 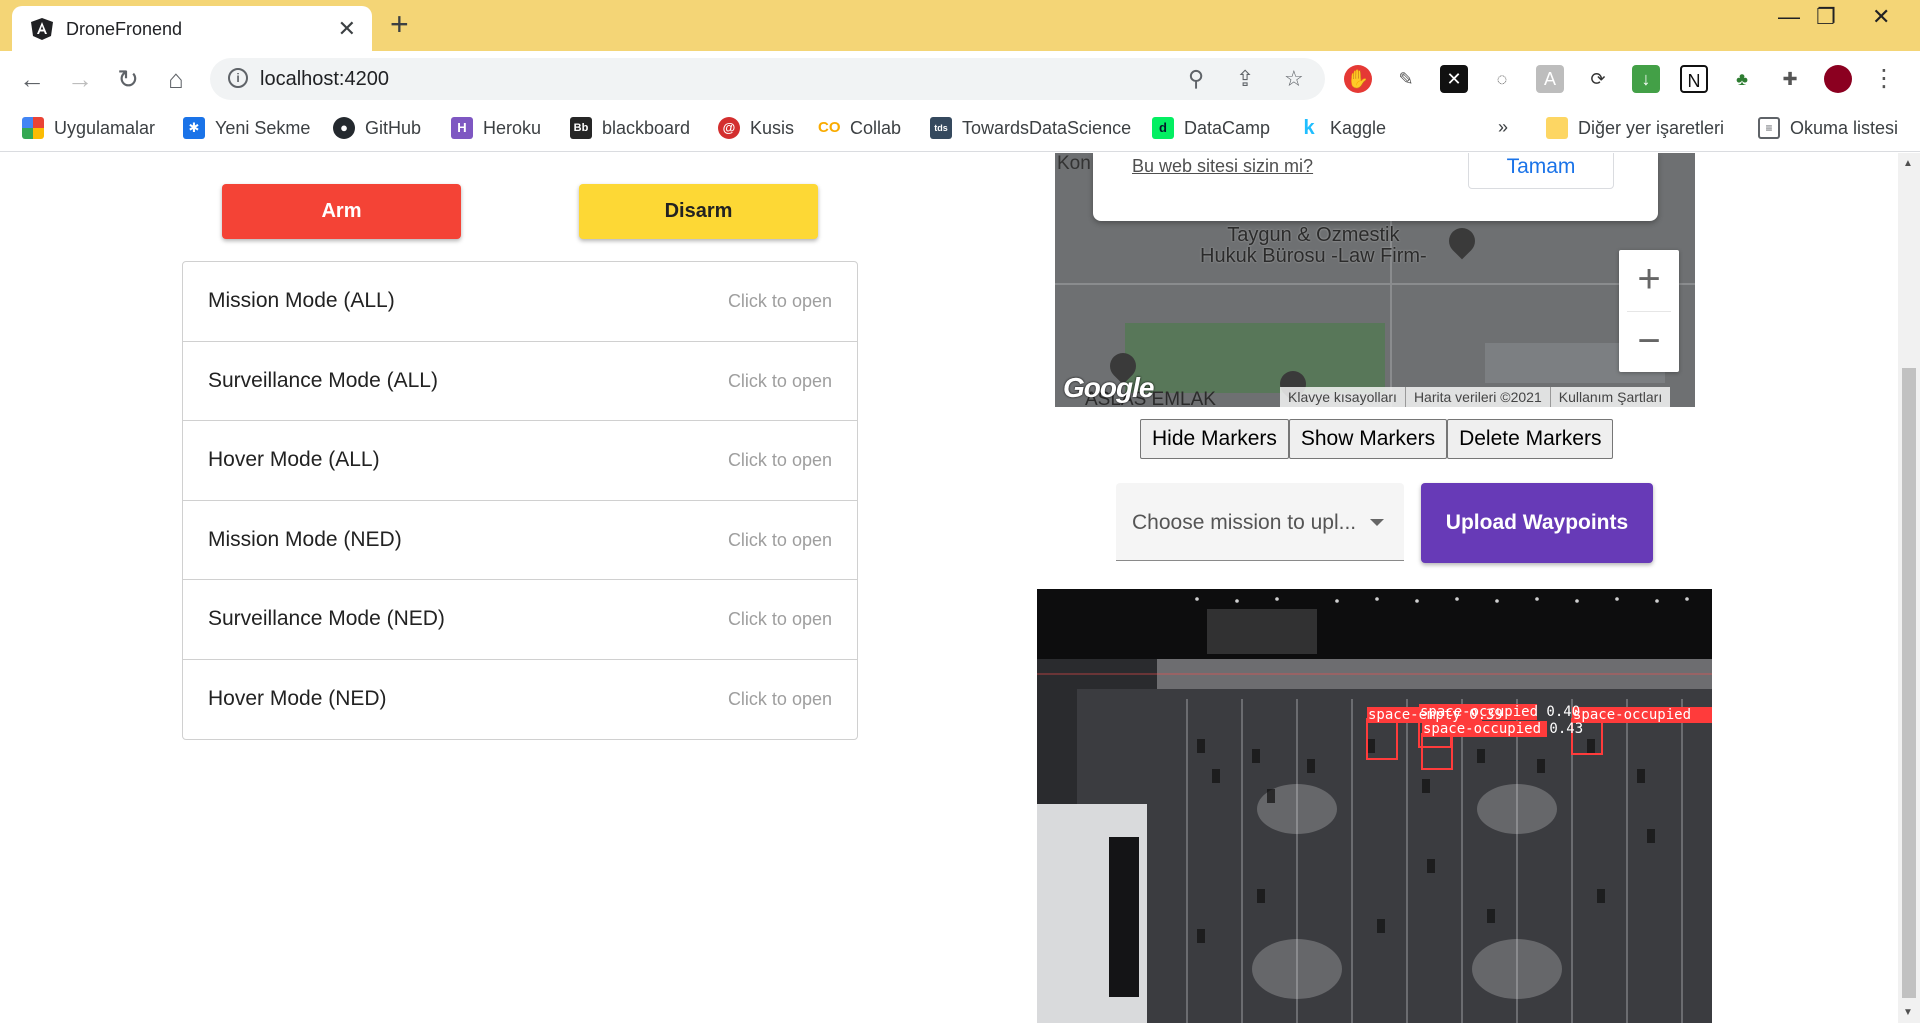 What do you see at coordinates (176, 79) in the screenshot?
I see `home-icon: ⌂` at bounding box center [176, 79].